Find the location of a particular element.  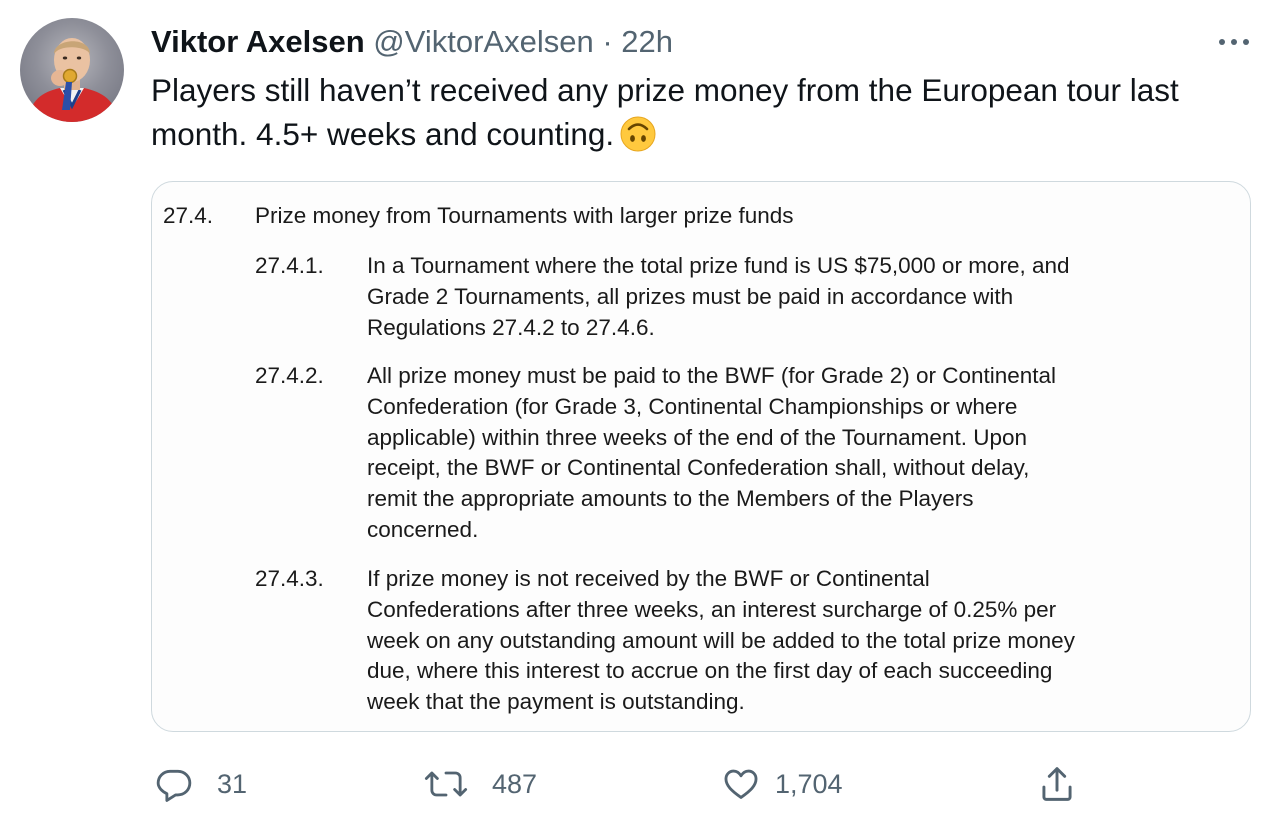

avatar is located at coordinates (72, 70).